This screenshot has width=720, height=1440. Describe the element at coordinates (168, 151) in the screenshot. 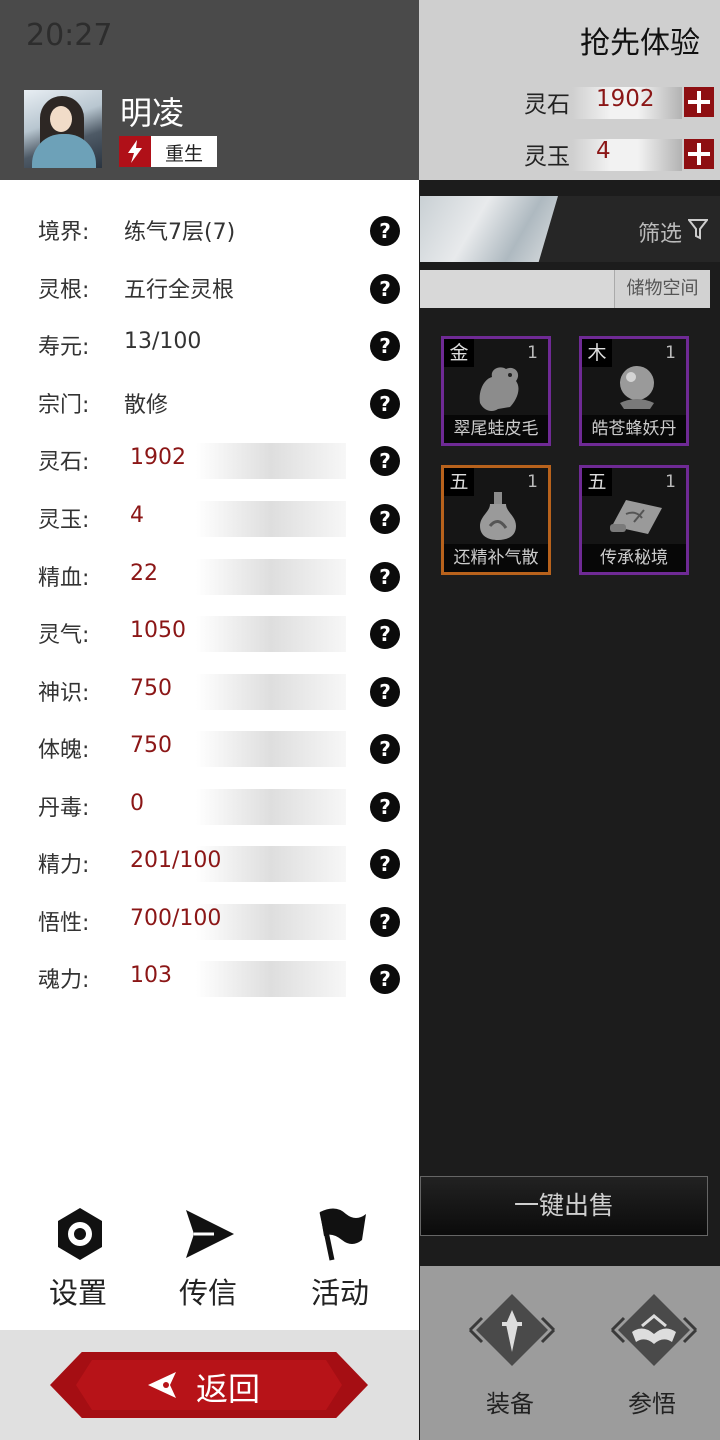

I see `rebirth-button: 重生` at that location.